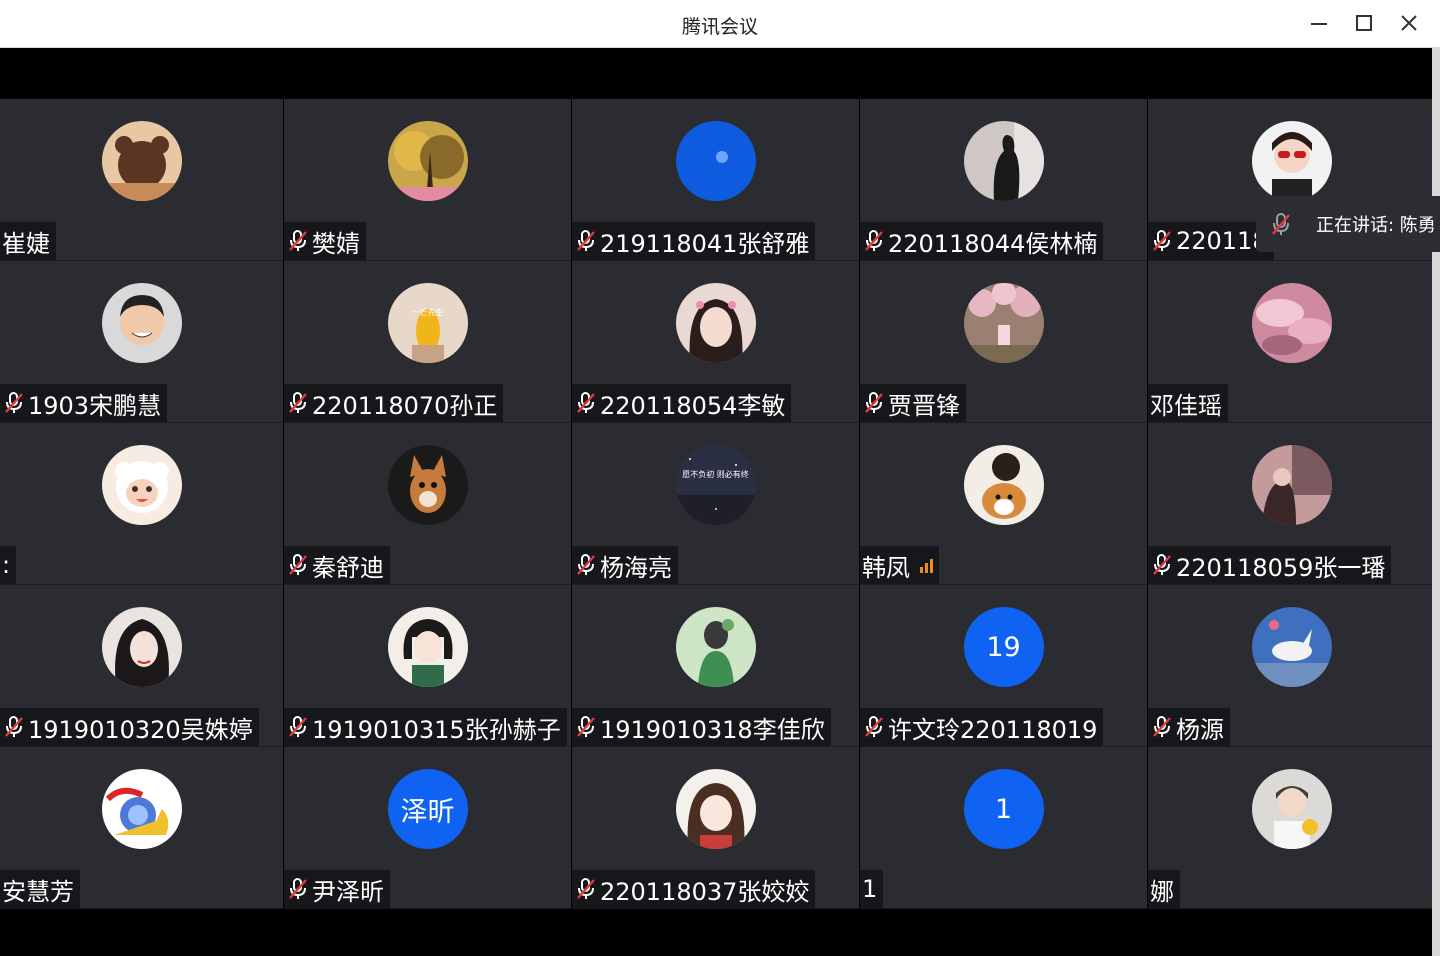 The image size is (1440, 956). What do you see at coordinates (436, 729) in the screenshot?
I see `participant-name: 1919010315张孙赫子` at bounding box center [436, 729].